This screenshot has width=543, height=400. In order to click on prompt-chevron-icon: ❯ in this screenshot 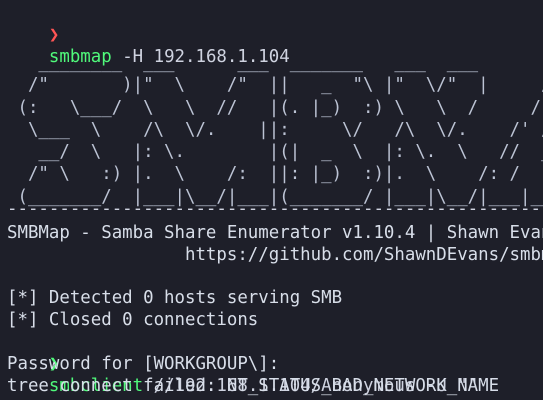, I will do `click(54, 35)`.